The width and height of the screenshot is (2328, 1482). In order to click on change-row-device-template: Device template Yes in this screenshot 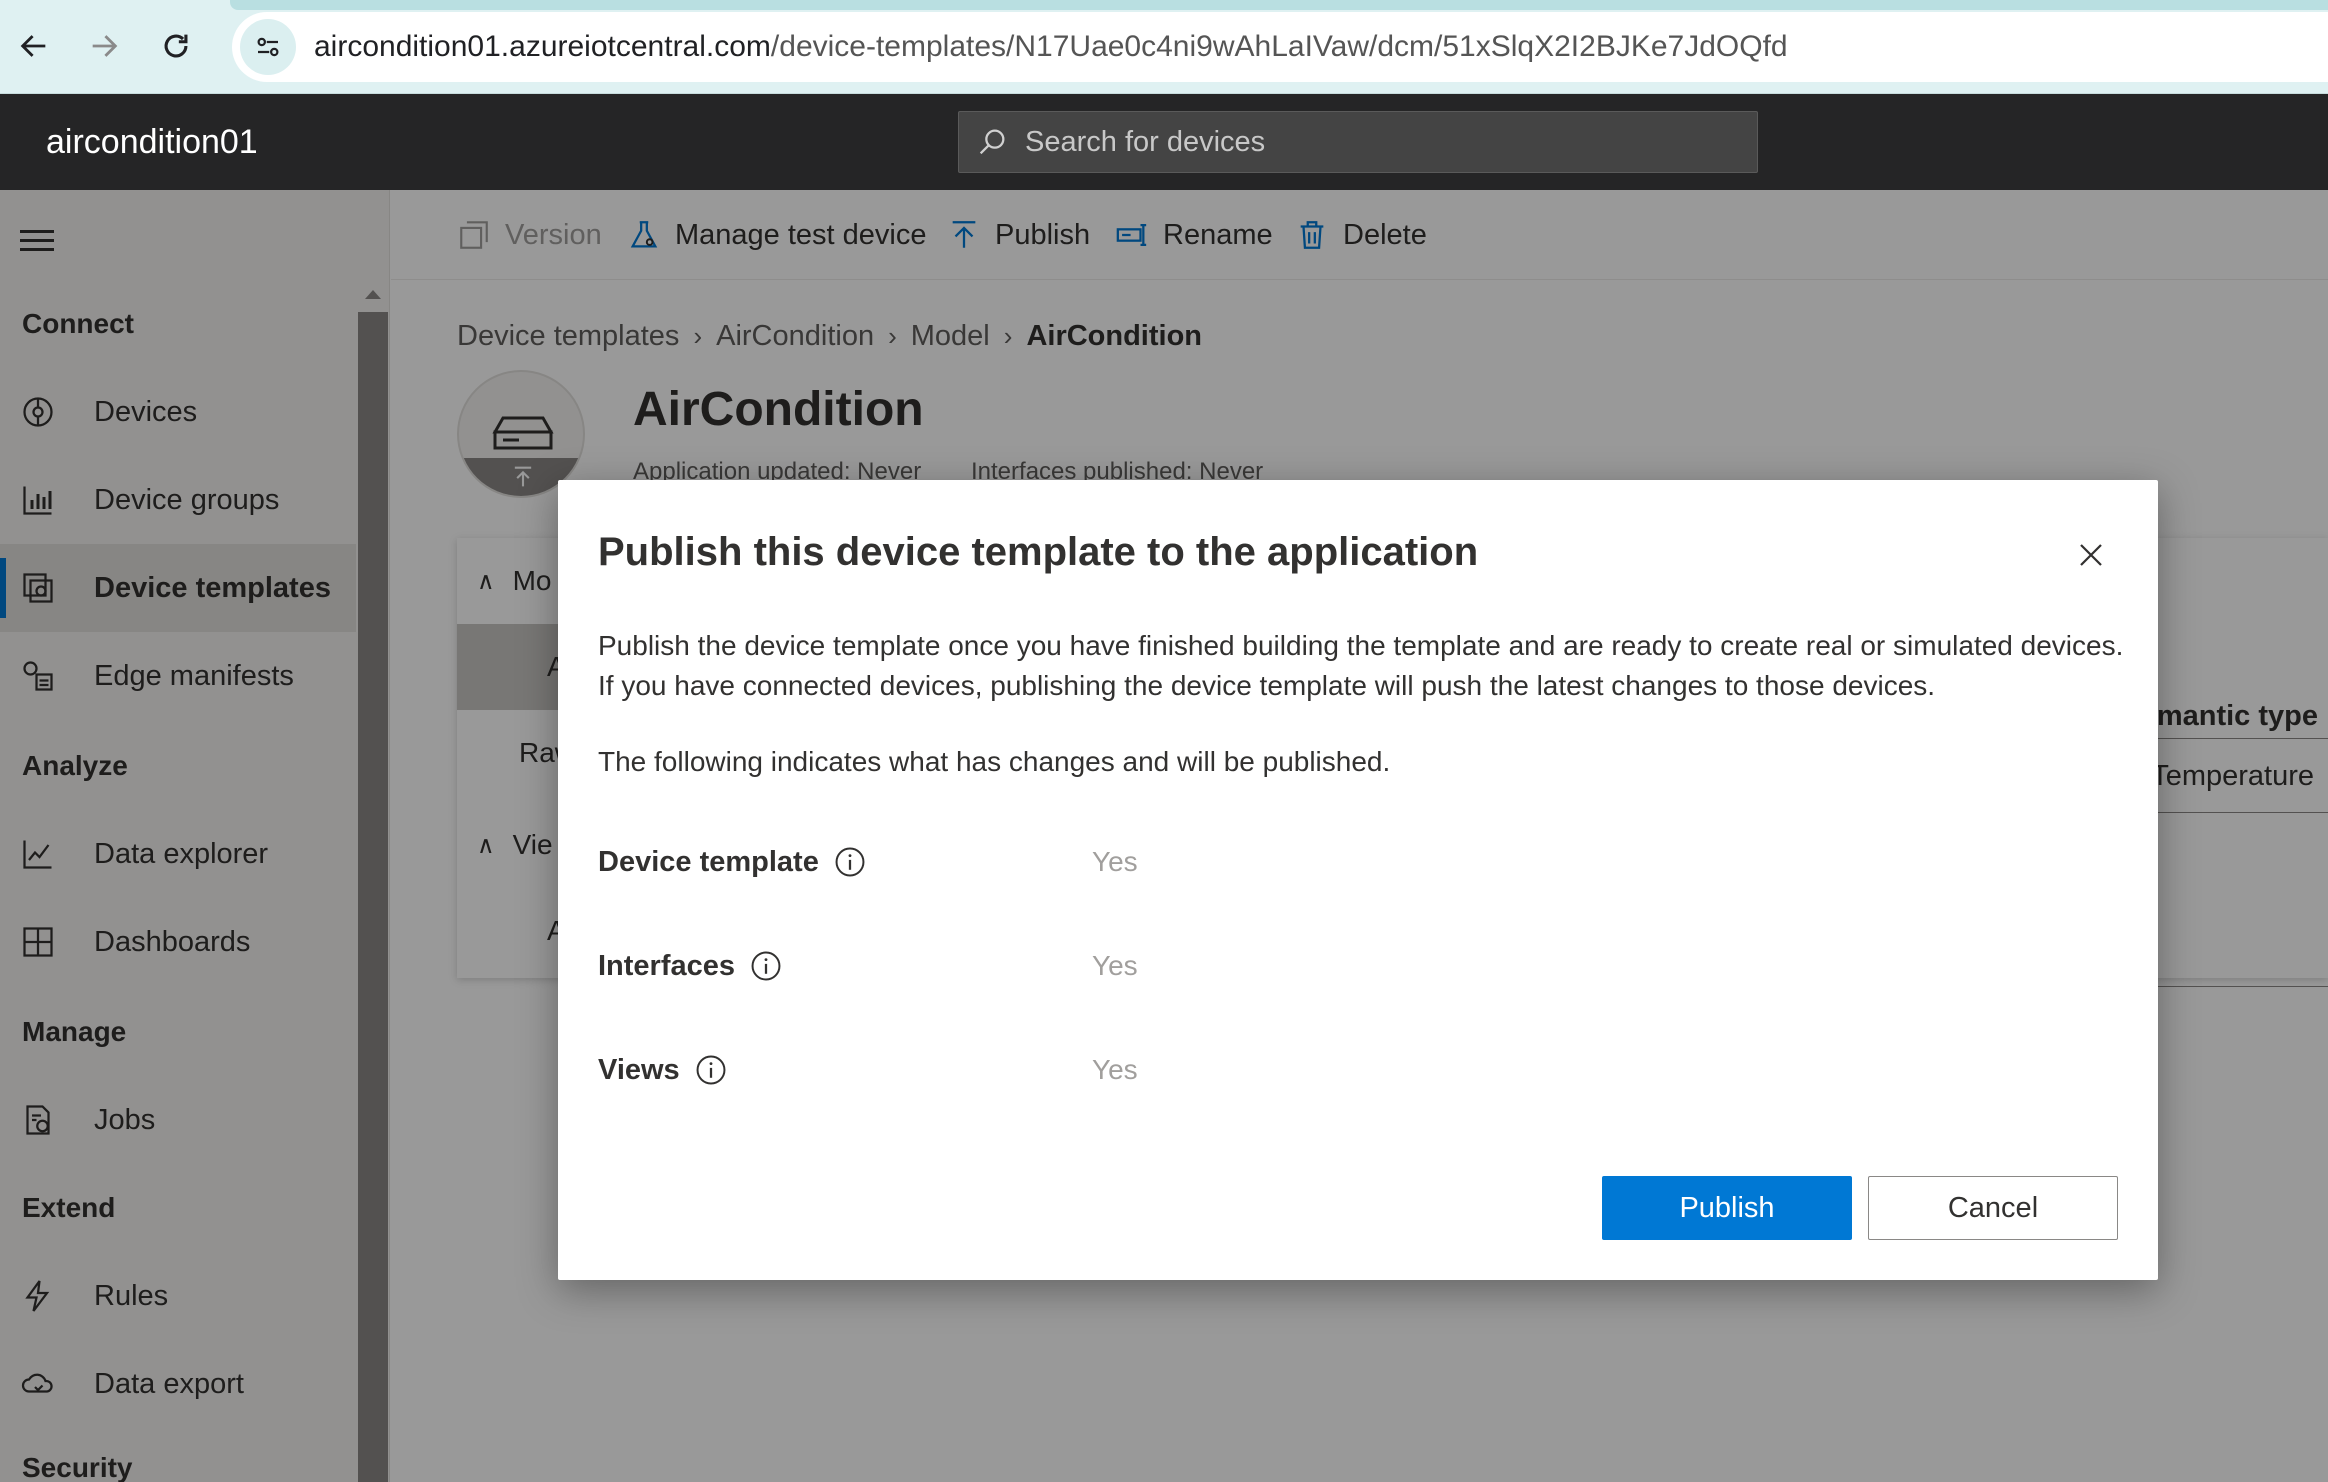, I will do `click(1348, 862)`.